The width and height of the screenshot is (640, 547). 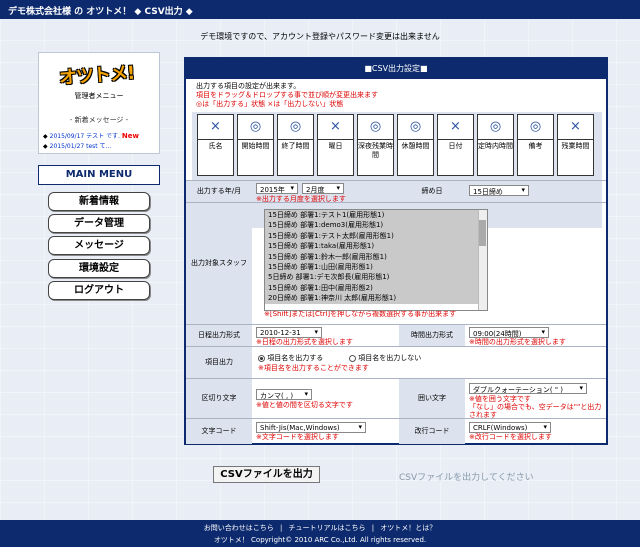 What do you see at coordinates (91, 135) in the screenshot?
I see `news-item: ◆ 2015/09/17 テスト です. New` at bounding box center [91, 135].